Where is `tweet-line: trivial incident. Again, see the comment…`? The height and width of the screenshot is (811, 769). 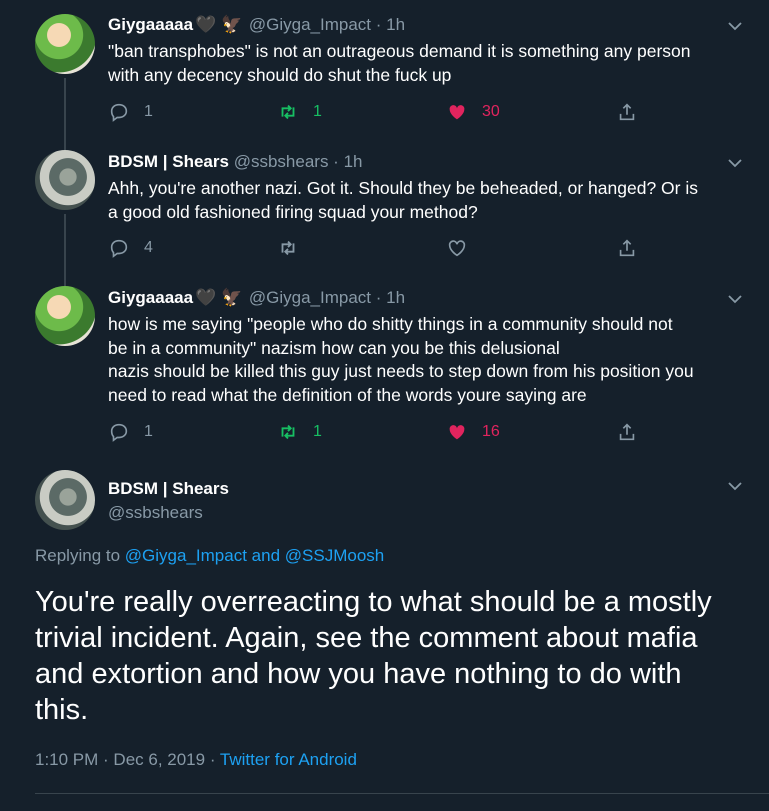
tweet-line: trivial incident. Again, see the comment… is located at coordinates (366, 638).